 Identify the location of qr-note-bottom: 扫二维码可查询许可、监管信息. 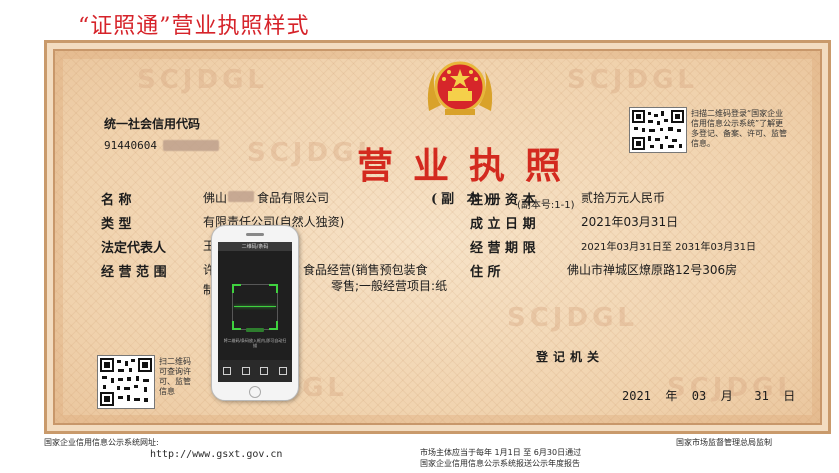
(175, 376).